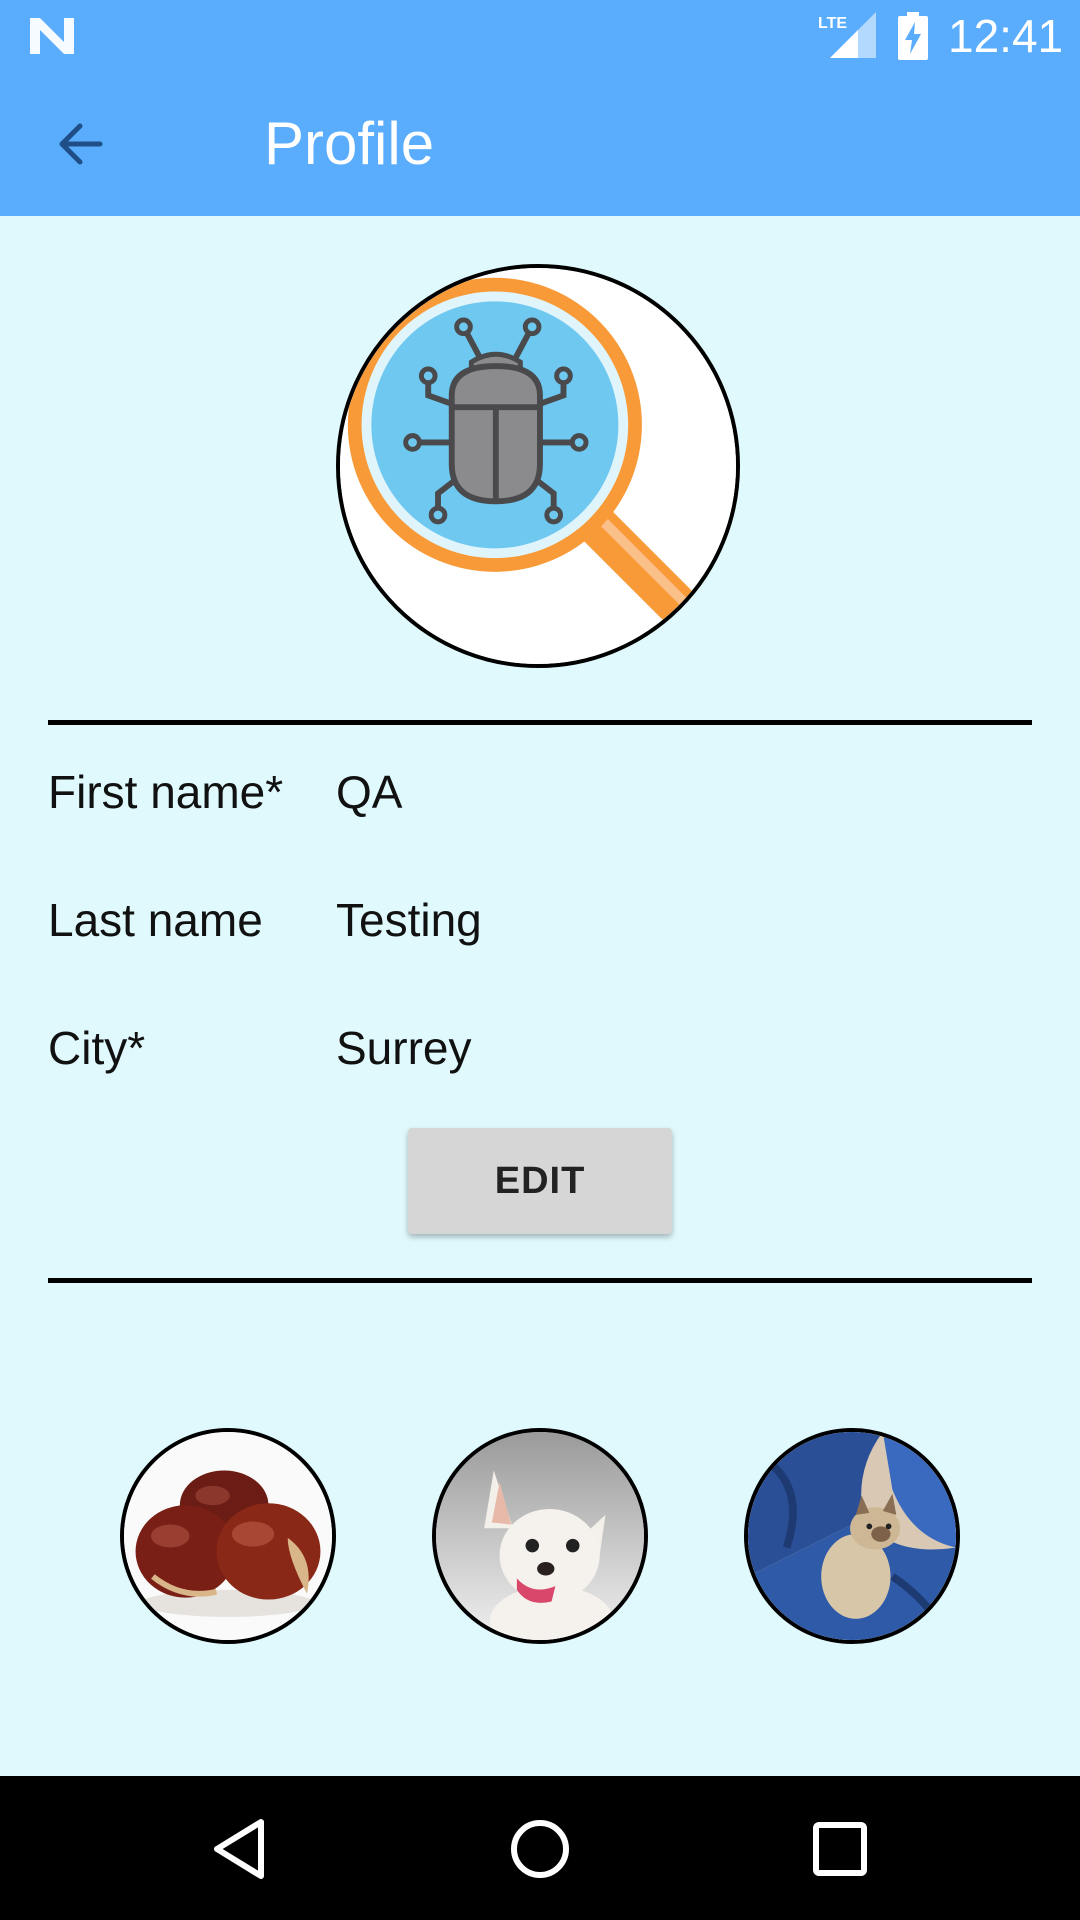 Image resolution: width=1080 pixels, height=1920 pixels. What do you see at coordinates (540, 144) in the screenshot?
I see `app-bar: Profile` at bounding box center [540, 144].